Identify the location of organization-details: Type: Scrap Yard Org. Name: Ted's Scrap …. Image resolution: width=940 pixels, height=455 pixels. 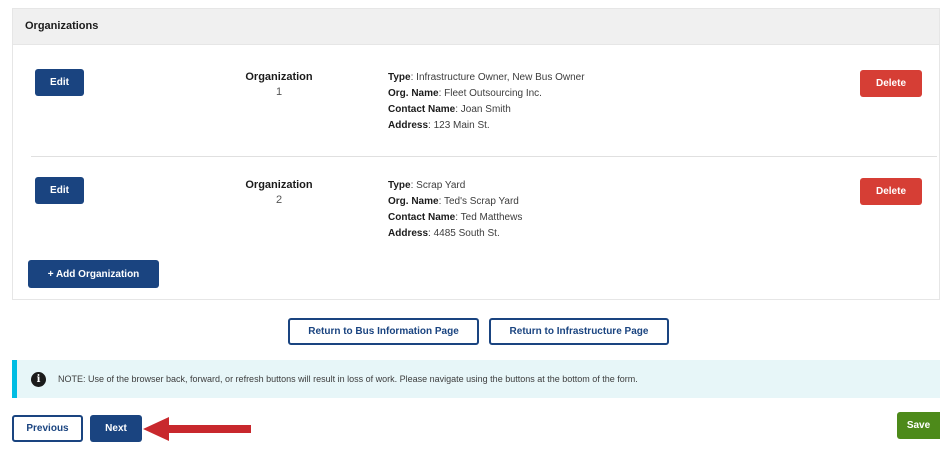
(455, 210).